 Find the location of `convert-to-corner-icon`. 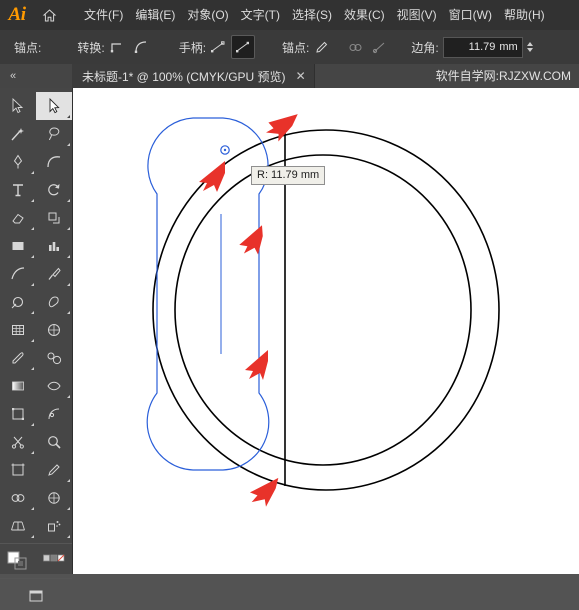

convert-to-corner-icon is located at coordinates (117, 47).